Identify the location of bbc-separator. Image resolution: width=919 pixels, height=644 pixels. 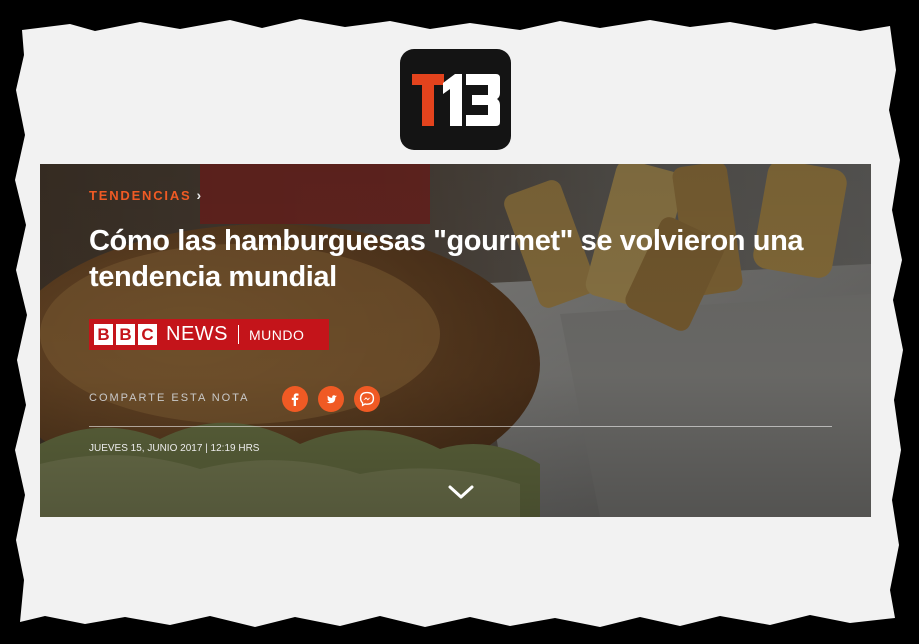
(238, 334).